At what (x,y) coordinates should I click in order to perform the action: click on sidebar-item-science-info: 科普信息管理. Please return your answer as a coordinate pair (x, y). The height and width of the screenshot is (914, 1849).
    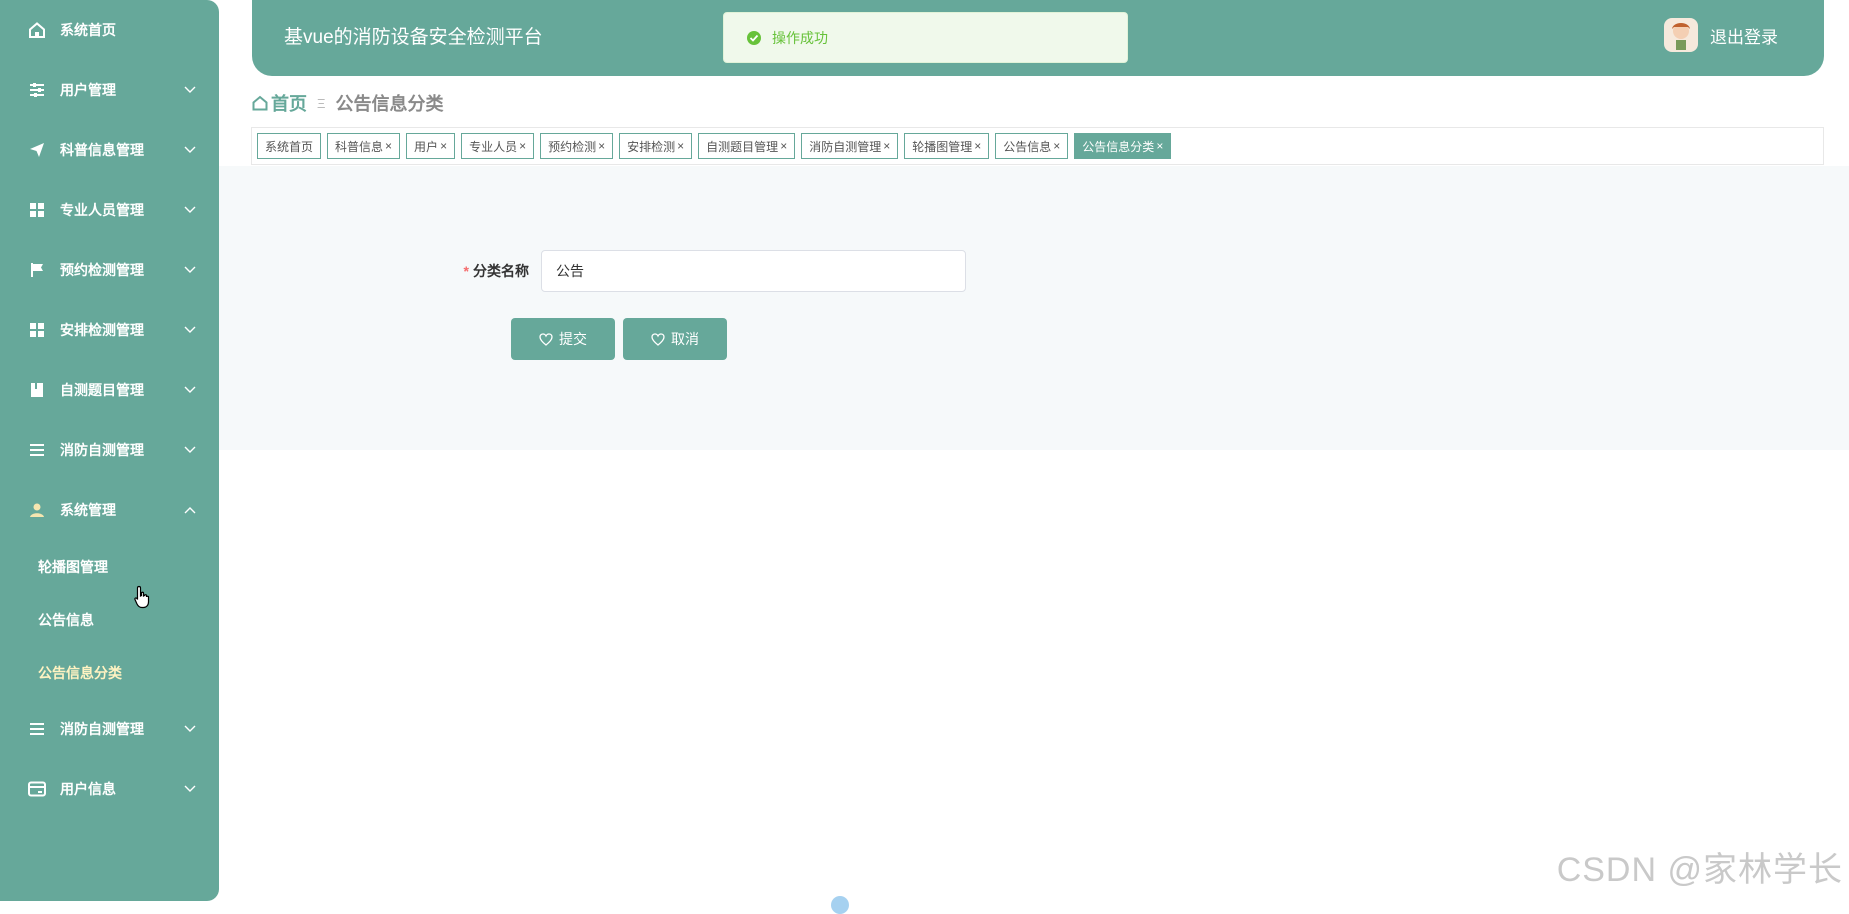
    Looking at the image, I should click on (109, 150).